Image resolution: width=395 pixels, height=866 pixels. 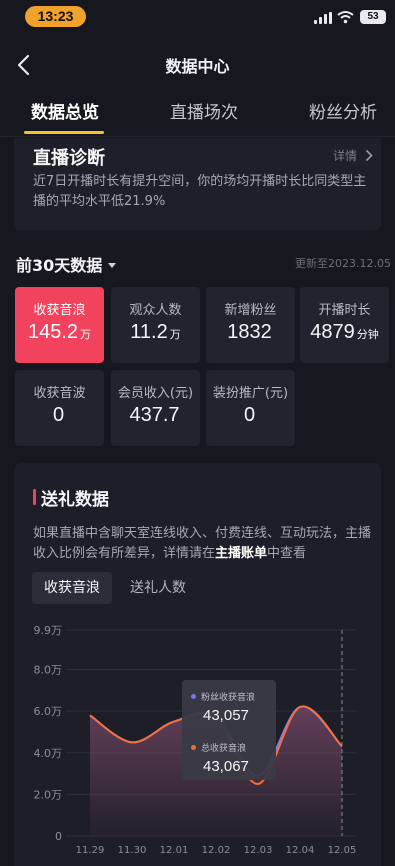 I want to click on anchor-bill-link: 主播账单, so click(x=241, y=553).